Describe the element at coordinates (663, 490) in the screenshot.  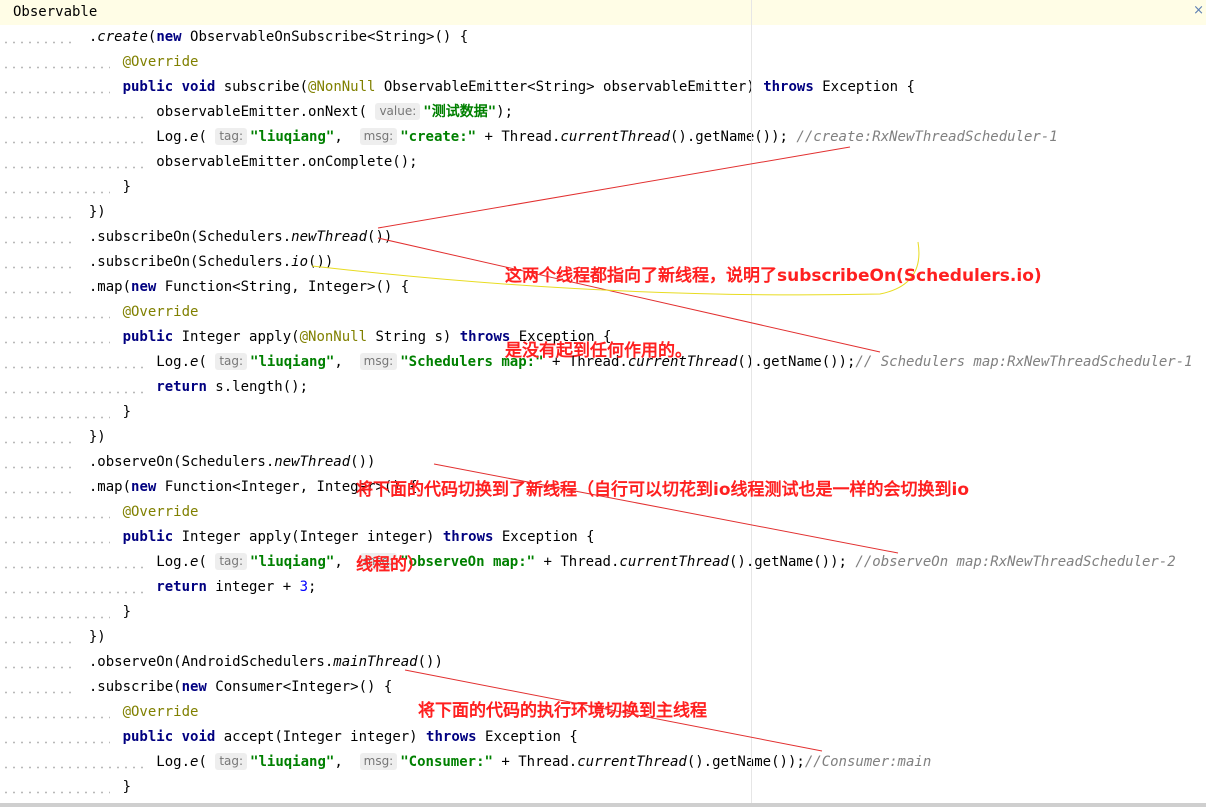
I see `note-observeon-line1: 将下面的代码切换到了新线程（自行可以切花到io线程测试也是一样的会切换到io` at that location.